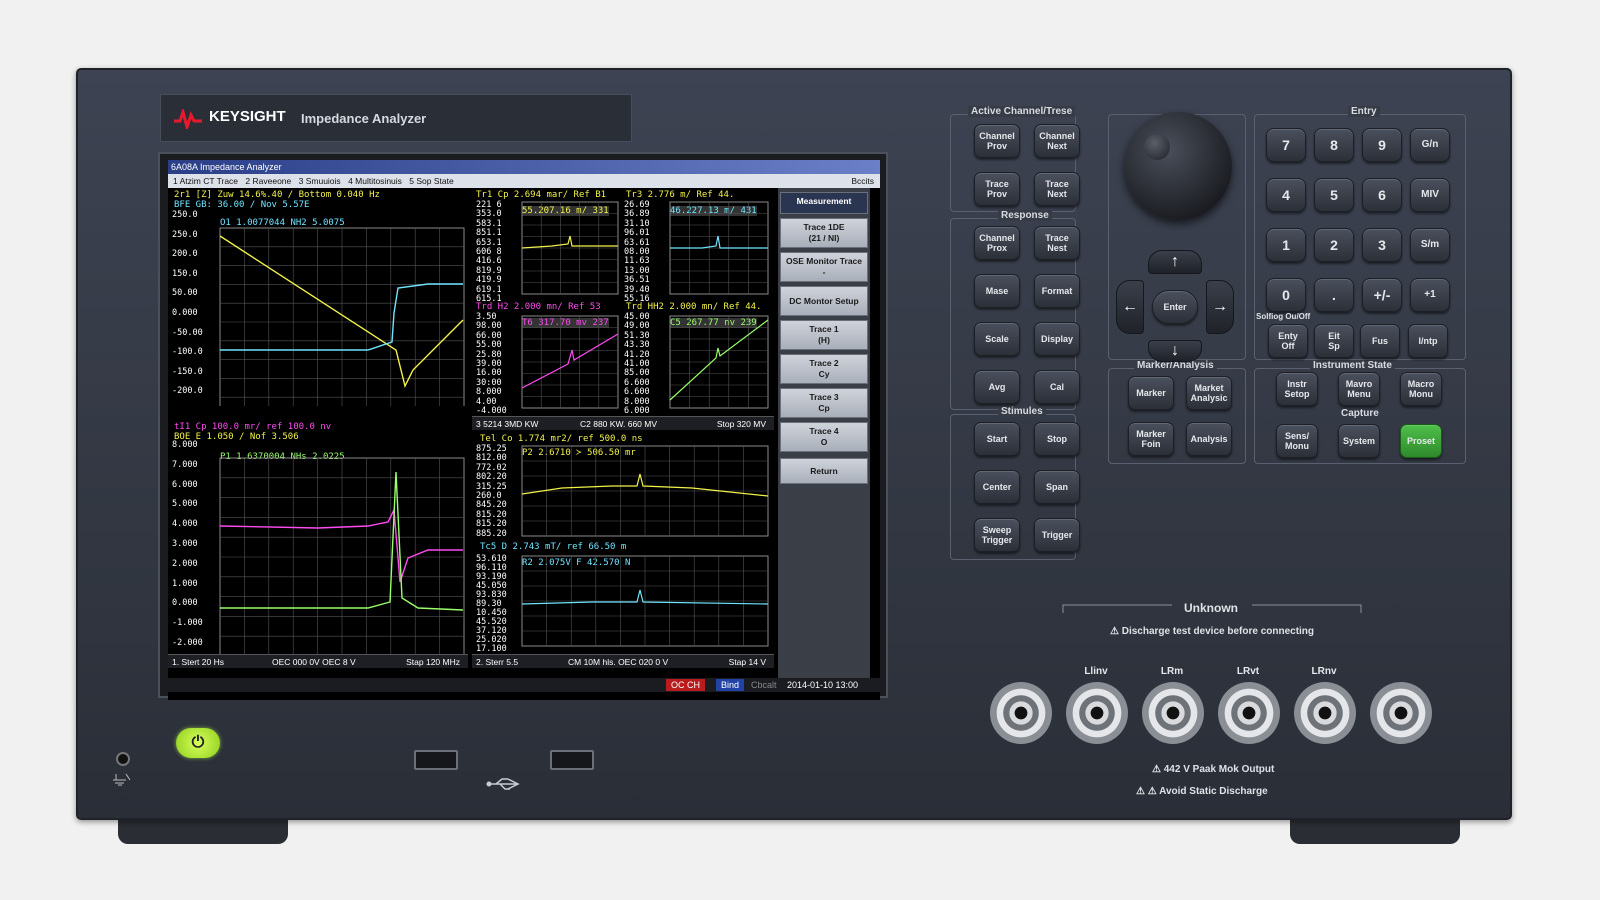 This screenshot has height=900, width=1600. I want to click on port-right-connector, so click(1401, 713).